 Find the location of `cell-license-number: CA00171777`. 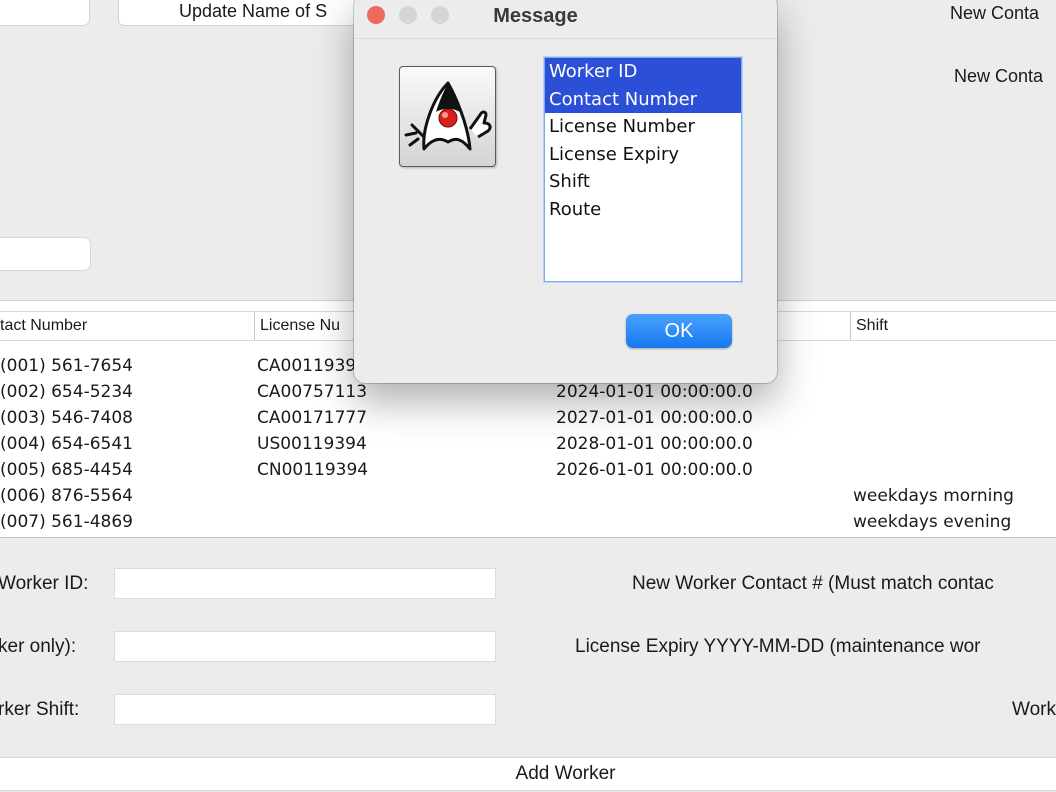

cell-license-number: CA00171777 is located at coordinates (312, 418).